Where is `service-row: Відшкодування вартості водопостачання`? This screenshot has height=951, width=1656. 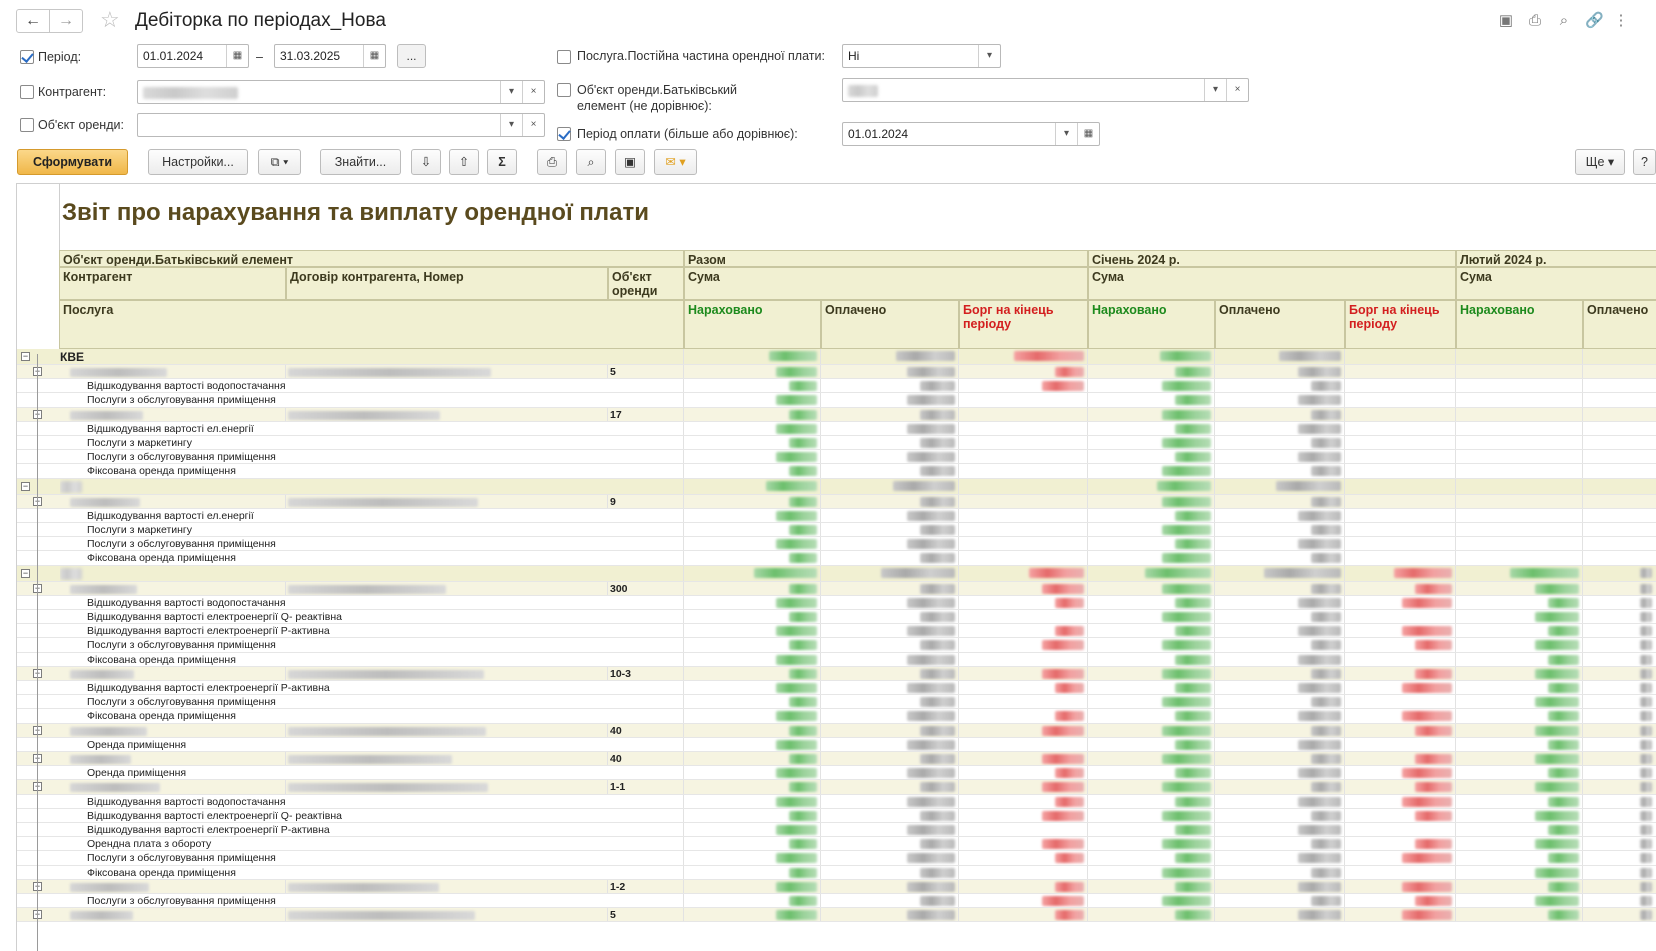
service-row: Відшкодування вартості водопостачання is located at coordinates (836, 801).